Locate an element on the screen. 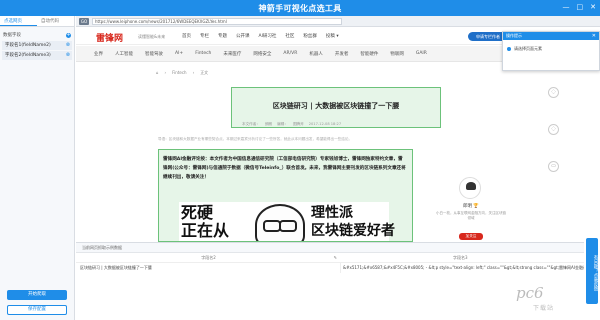  table-cell: 区块链研习 | 大数据被区块链撞了一下腰 is located at coordinates (208, 268).